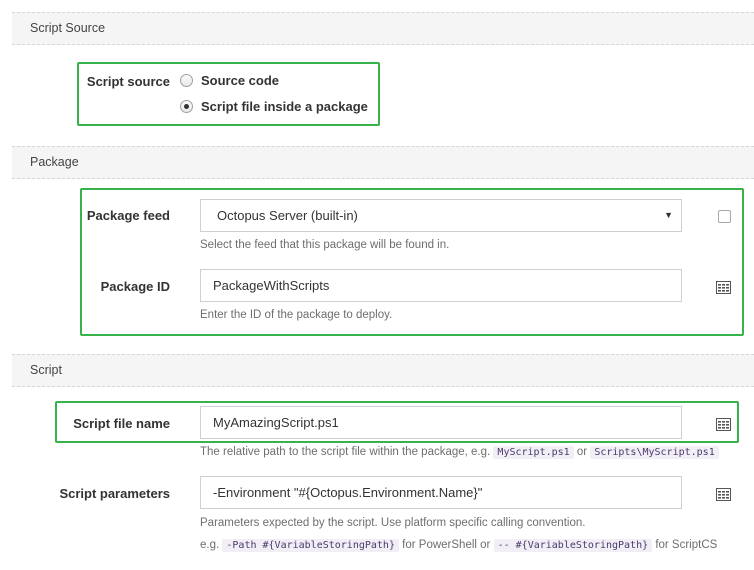 This screenshot has height=570, width=754. Describe the element at coordinates (186, 80) in the screenshot. I see `radio-source-code-indicator` at that location.